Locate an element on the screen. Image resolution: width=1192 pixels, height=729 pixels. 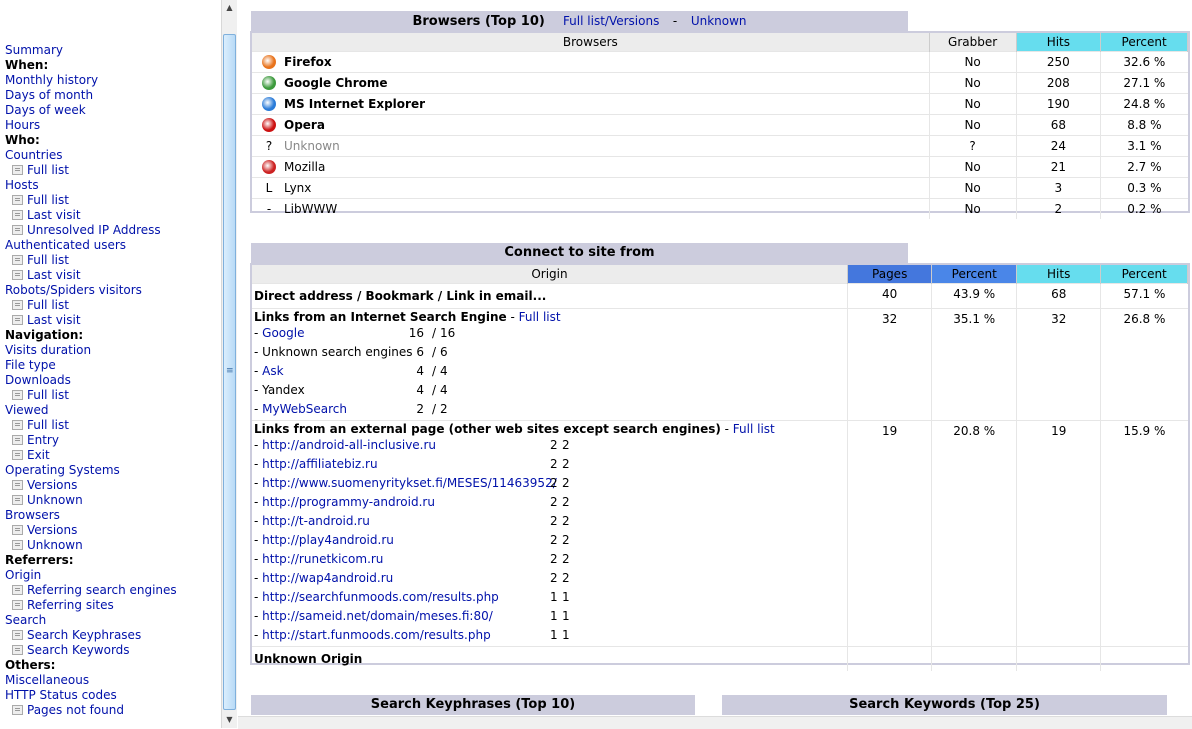
scrollbar-thumb: ≡ is located at coordinates (229, 372).